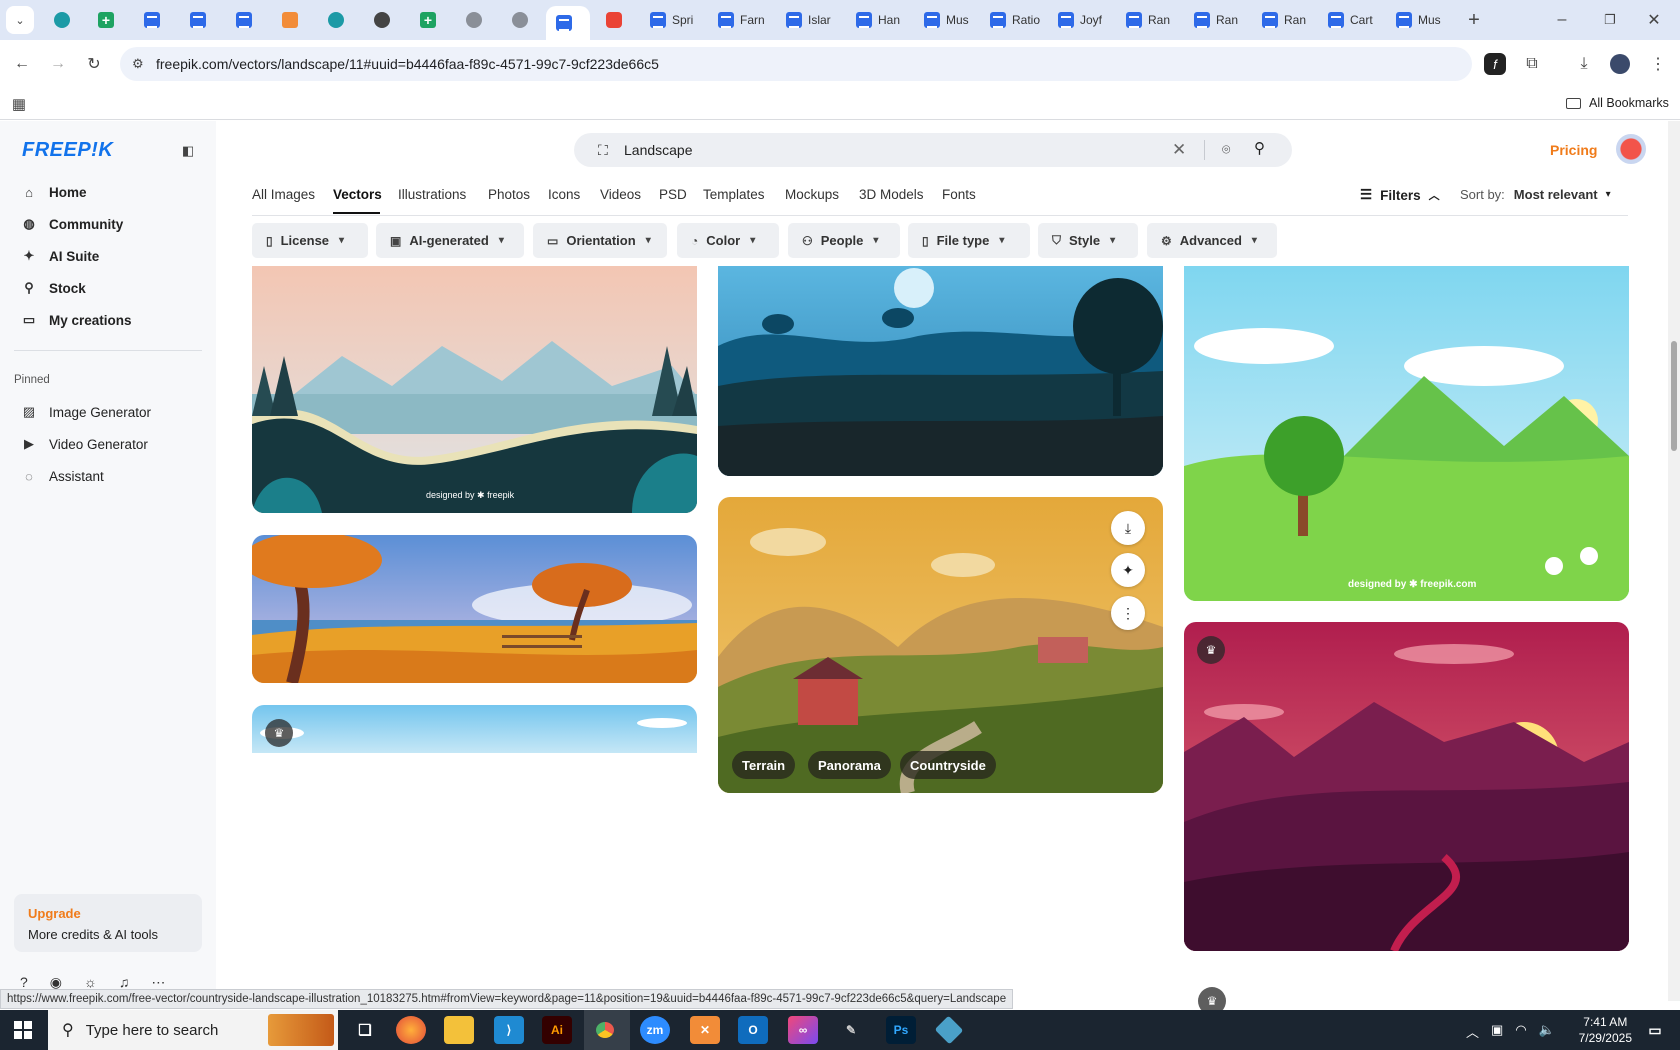 The image size is (1680, 1050). Describe the element at coordinates (1674, 561) in the screenshot. I see `page-scrollbar` at that location.